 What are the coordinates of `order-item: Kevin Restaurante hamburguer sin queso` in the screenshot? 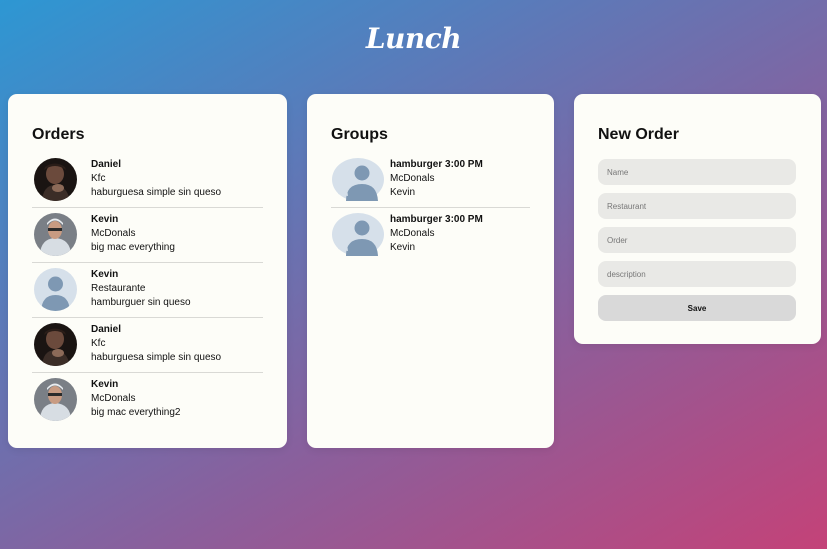 It's located at (147, 290).